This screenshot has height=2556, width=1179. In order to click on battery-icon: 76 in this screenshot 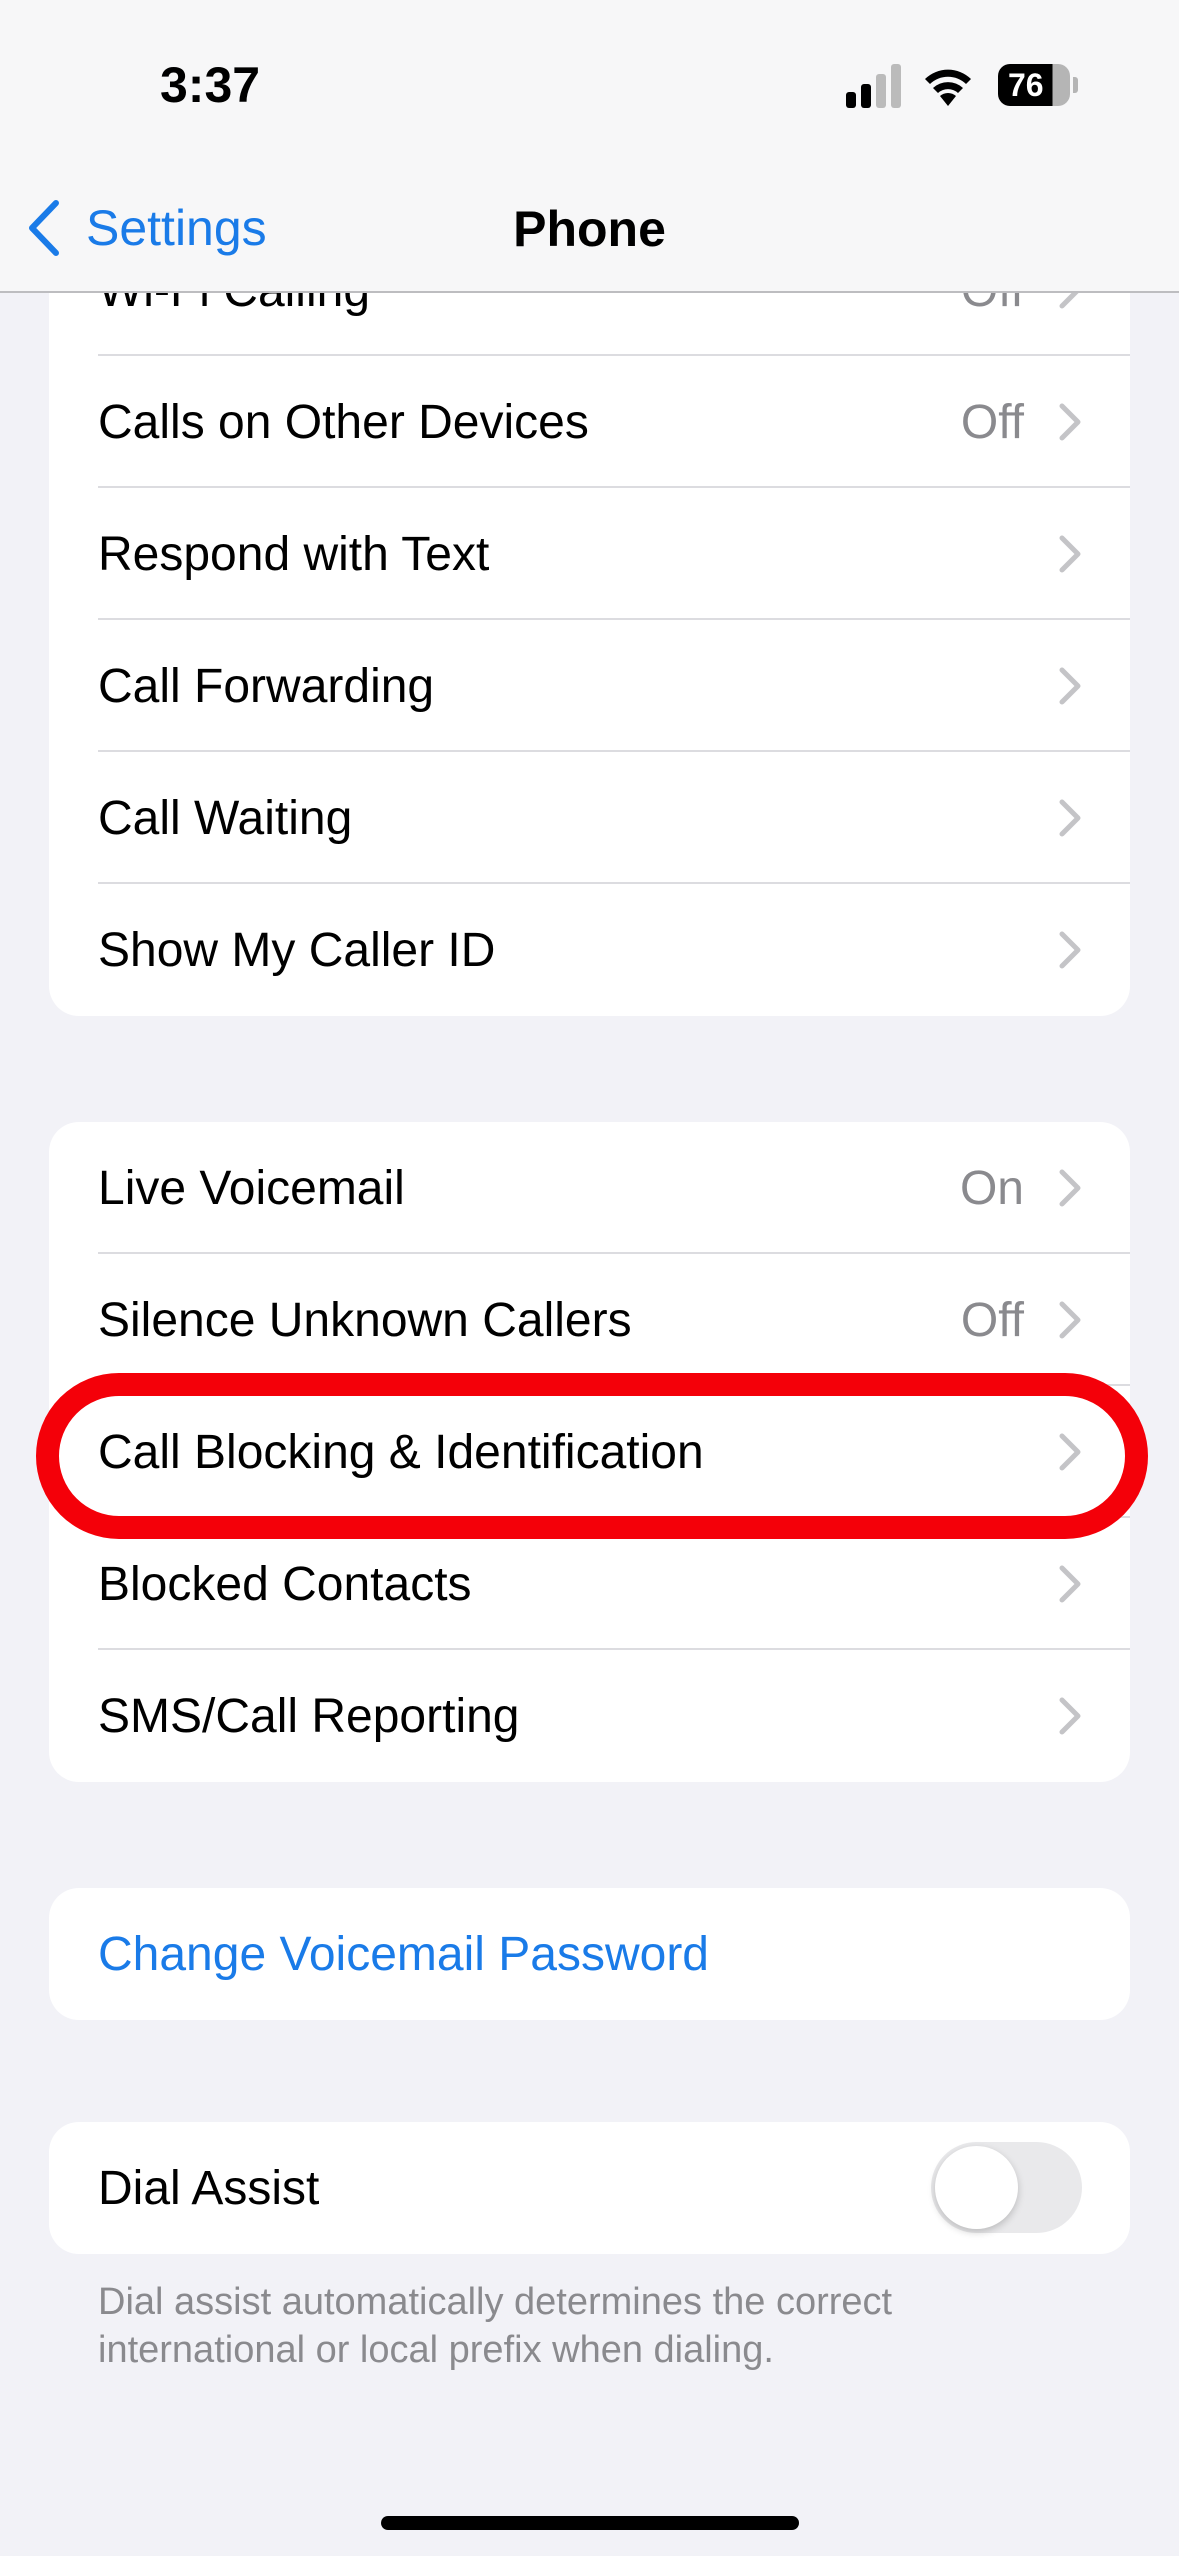, I will do `click(1034, 85)`.